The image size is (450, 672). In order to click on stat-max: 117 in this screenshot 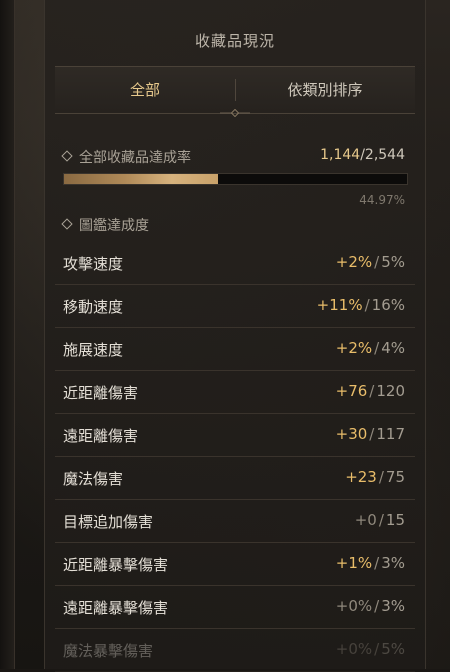, I will do `click(390, 434)`.